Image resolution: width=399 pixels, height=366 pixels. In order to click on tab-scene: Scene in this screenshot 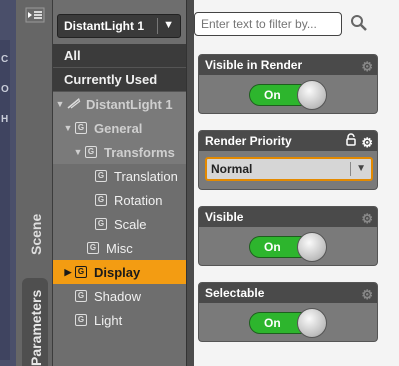, I will do `click(35, 217)`.